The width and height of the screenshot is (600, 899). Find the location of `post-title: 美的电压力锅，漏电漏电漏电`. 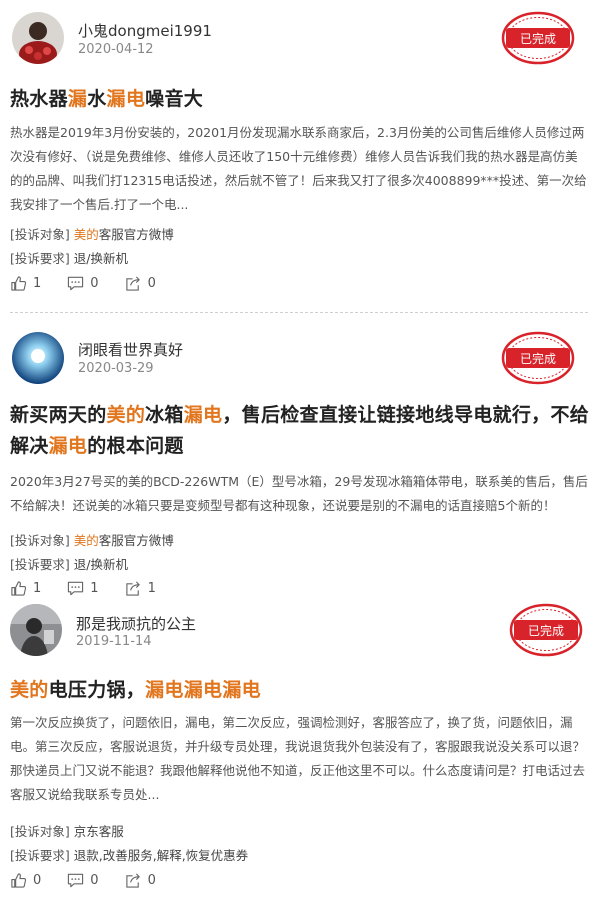

post-title: 美的电压力锅，漏电漏电漏电 is located at coordinates (300, 690).